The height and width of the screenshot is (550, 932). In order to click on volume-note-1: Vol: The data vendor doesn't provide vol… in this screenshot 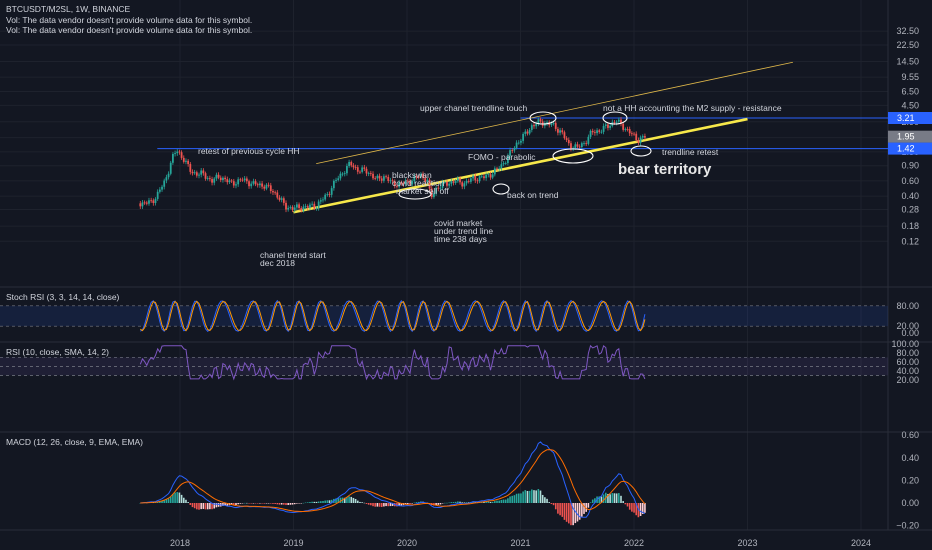, I will do `click(129, 20)`.